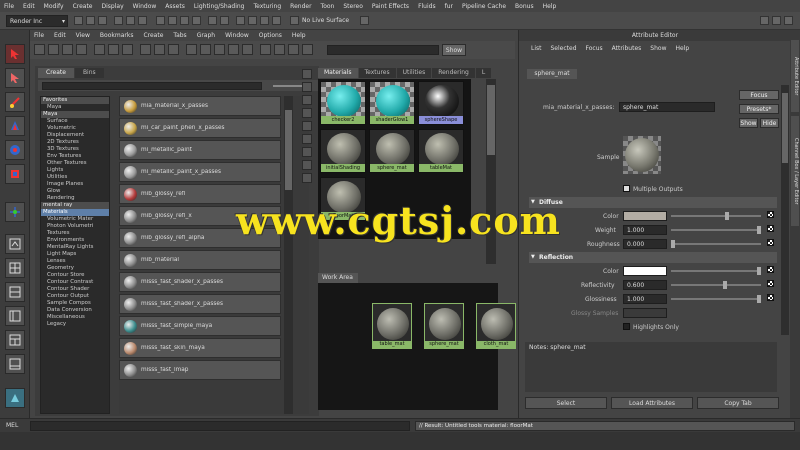 The image size is (800, 450). I want to click on render-settings-icon, so click(276, 20).